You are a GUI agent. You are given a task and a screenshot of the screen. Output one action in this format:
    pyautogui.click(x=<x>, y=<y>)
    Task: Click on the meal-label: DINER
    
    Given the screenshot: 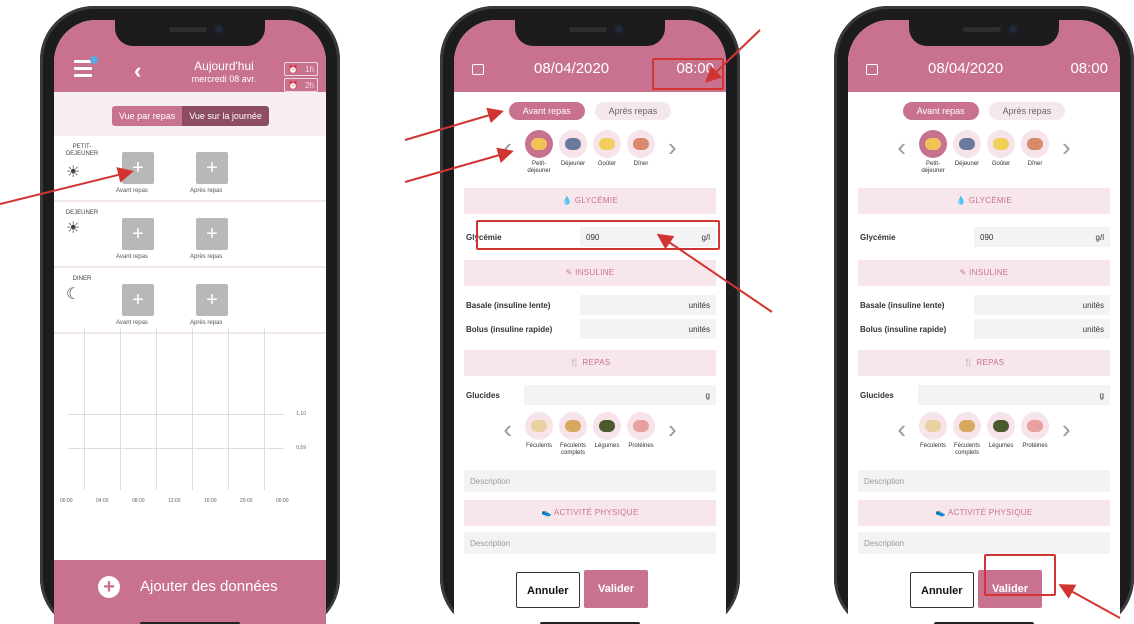 What is the action you would take?
    pyautogui.click(x=82, y=279)
    